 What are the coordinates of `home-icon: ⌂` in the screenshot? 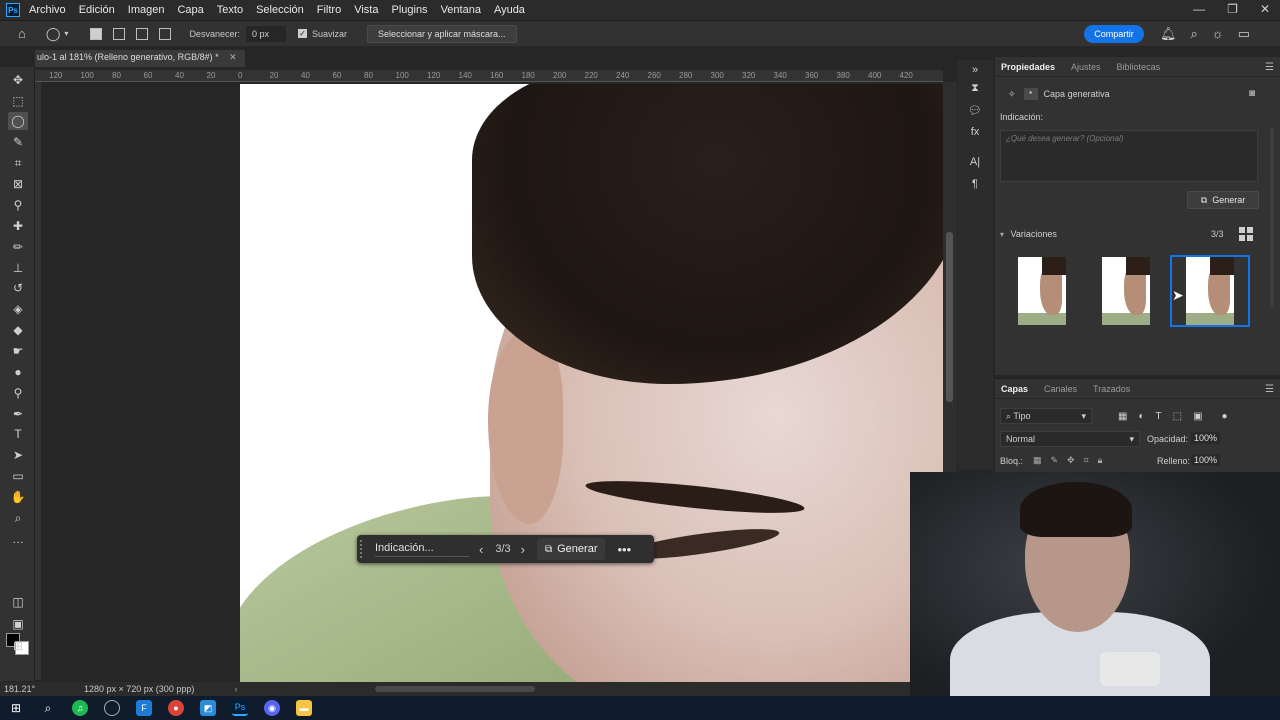 It's located at (22, 33).